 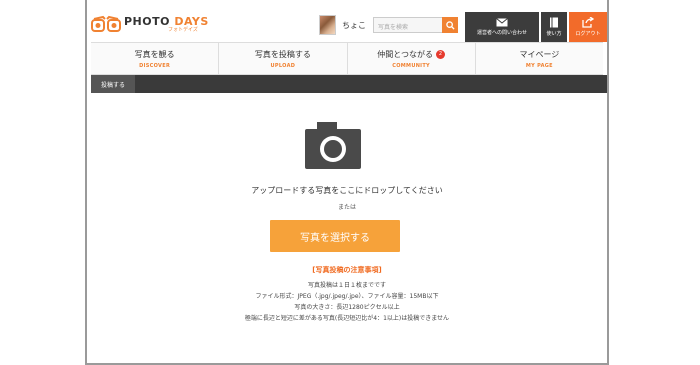 What do you see at coordinates (347, 270) in the screenshot?
I see `notice-title: [写真投稿の注意事項]` at bounding box center [347, 270].